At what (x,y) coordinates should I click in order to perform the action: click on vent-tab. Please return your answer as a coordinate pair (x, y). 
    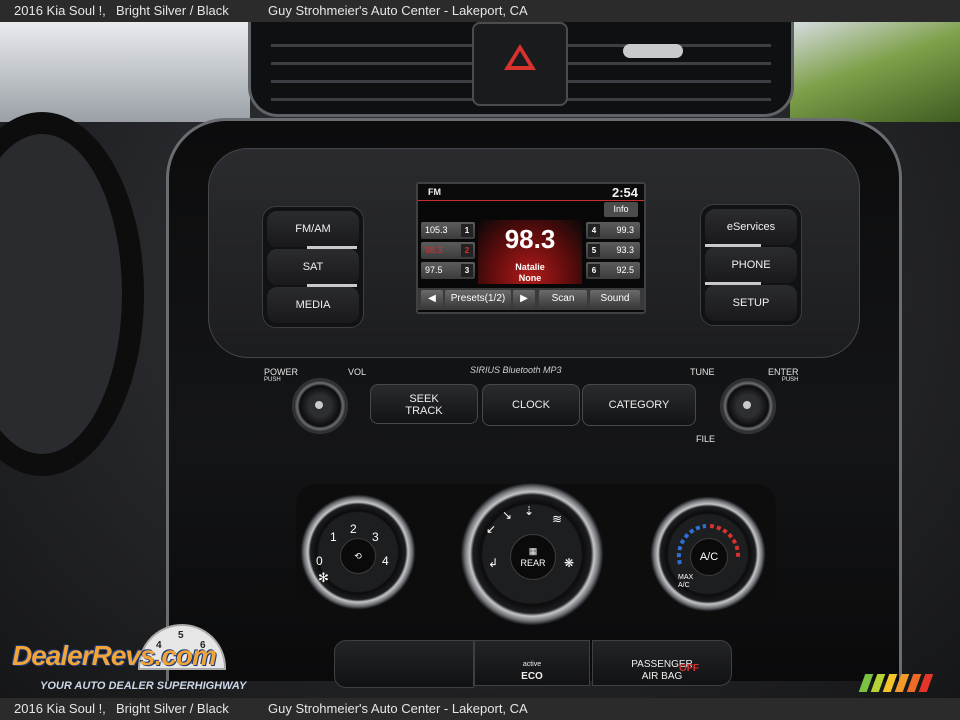
    Looking at the image, I should click on (653, 51).